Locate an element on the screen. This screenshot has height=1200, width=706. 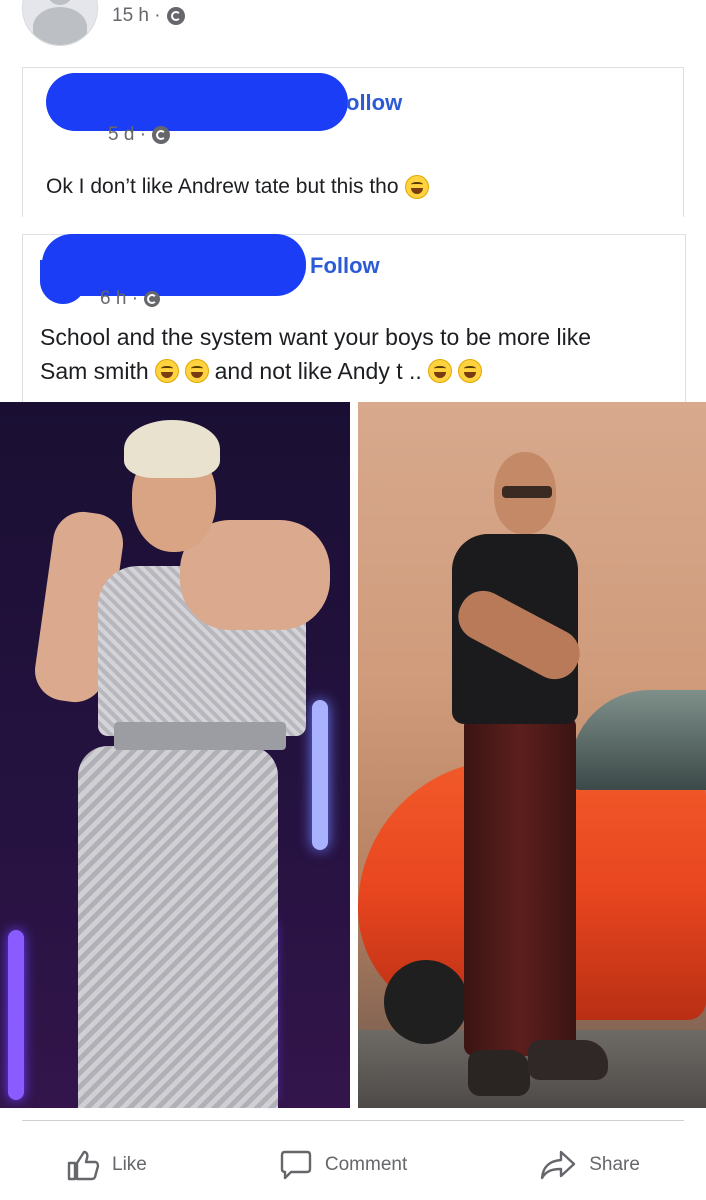
performer-hair is located at coordinates (172, 449).